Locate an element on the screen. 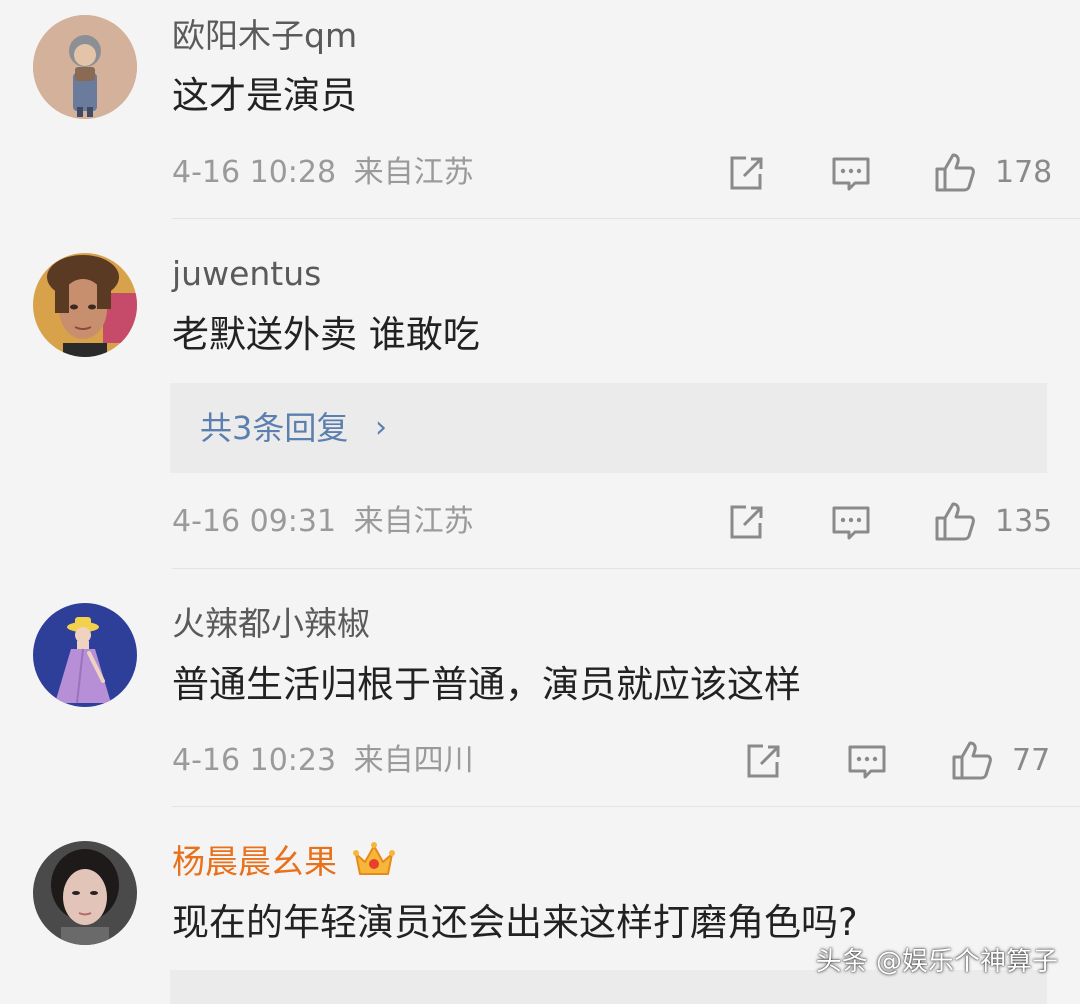 Image resolution: width=1080 pixels, height=1004 pixels. comment-meta: 4-16 09:31 来自江苏 is located at coordinates (323, 522).